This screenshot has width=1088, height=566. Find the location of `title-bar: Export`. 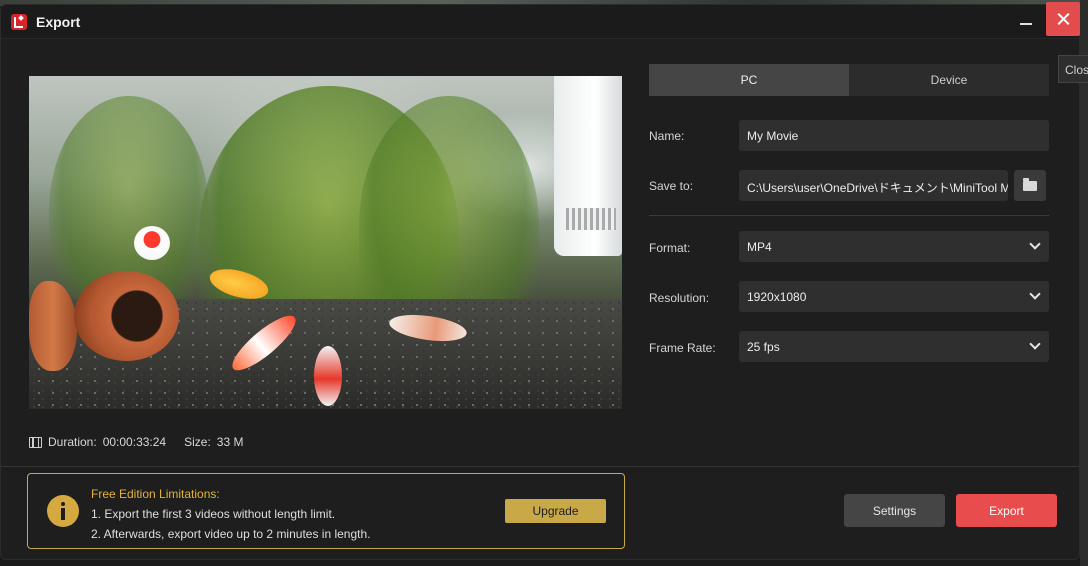

title-bar: Export is located at coordinates (540, 22).